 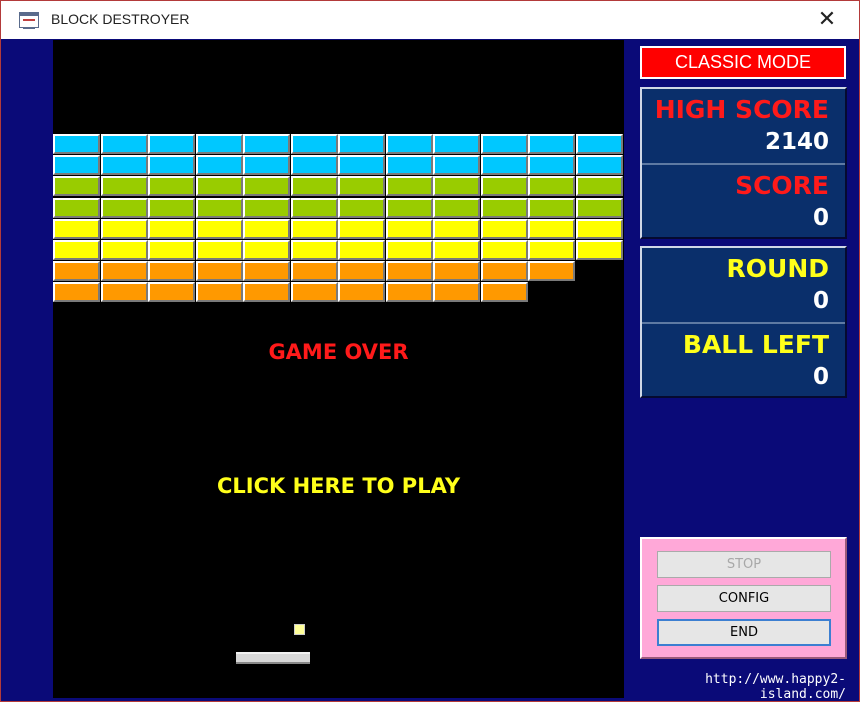 I want to click on classic-mode-button: CLASSIC MODE, so click(x=743, y=62).